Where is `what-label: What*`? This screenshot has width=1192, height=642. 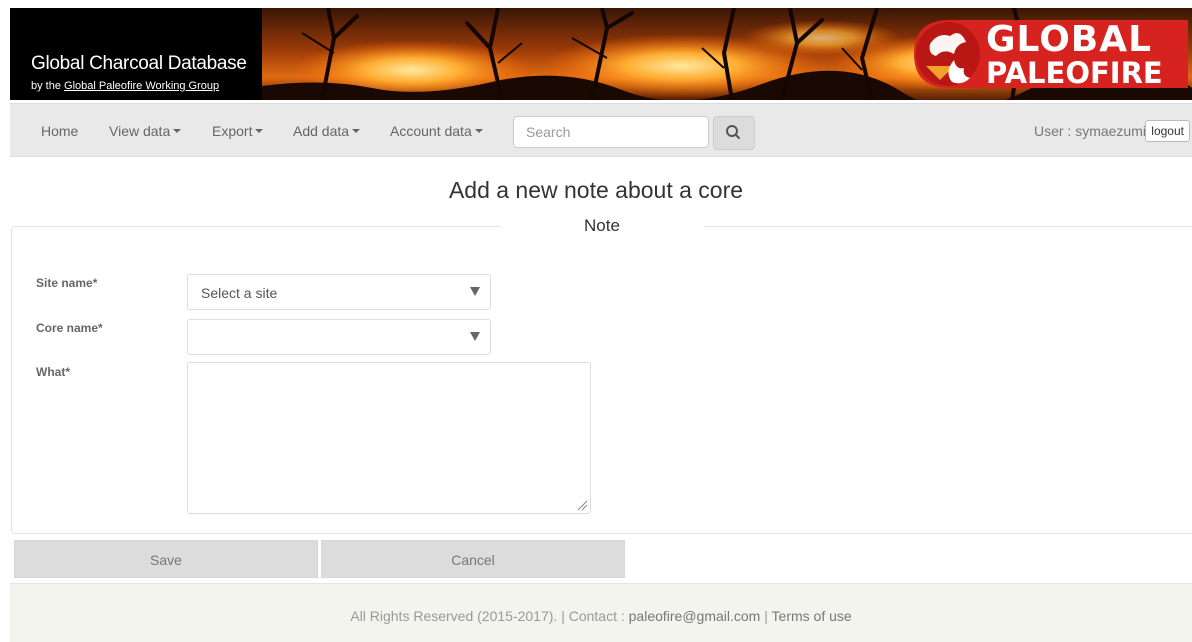
what-label: What* is located at coordinates (53, 372).